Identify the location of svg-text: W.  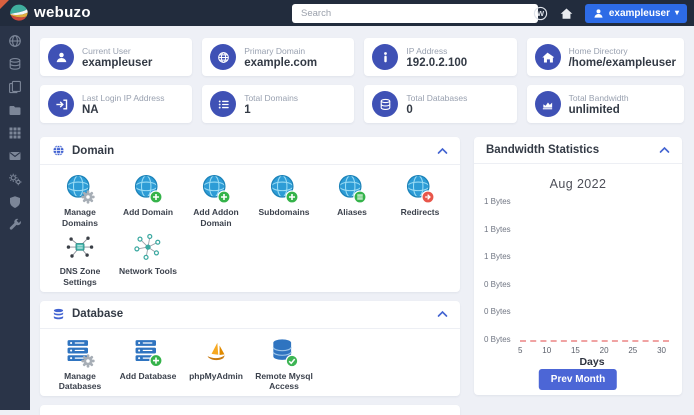
(541, 13).